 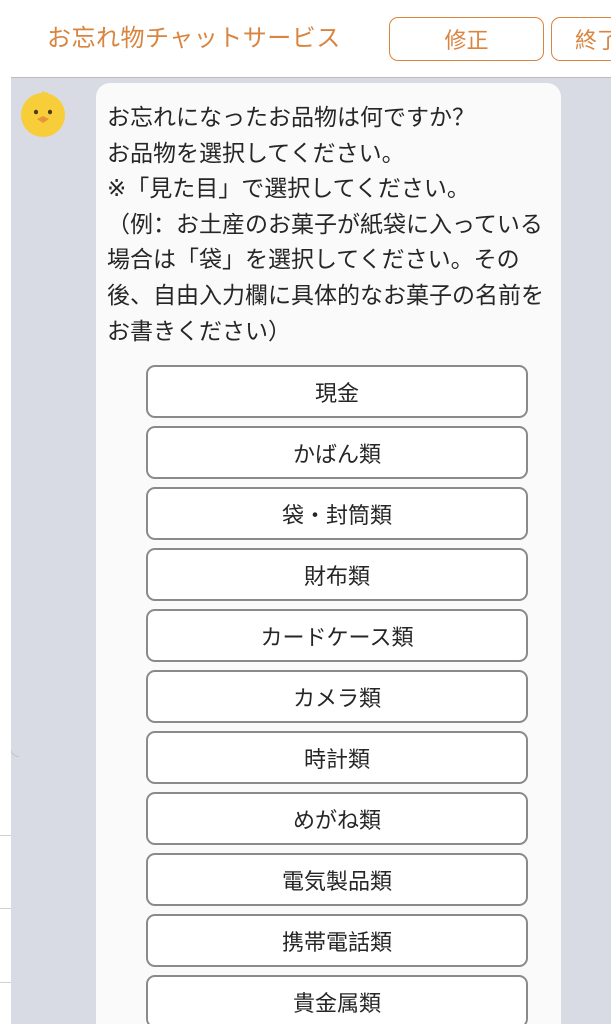 I want to click on chat-header: お忘れ物チャットサービス 修正 終了, so click(x=311, y=39).